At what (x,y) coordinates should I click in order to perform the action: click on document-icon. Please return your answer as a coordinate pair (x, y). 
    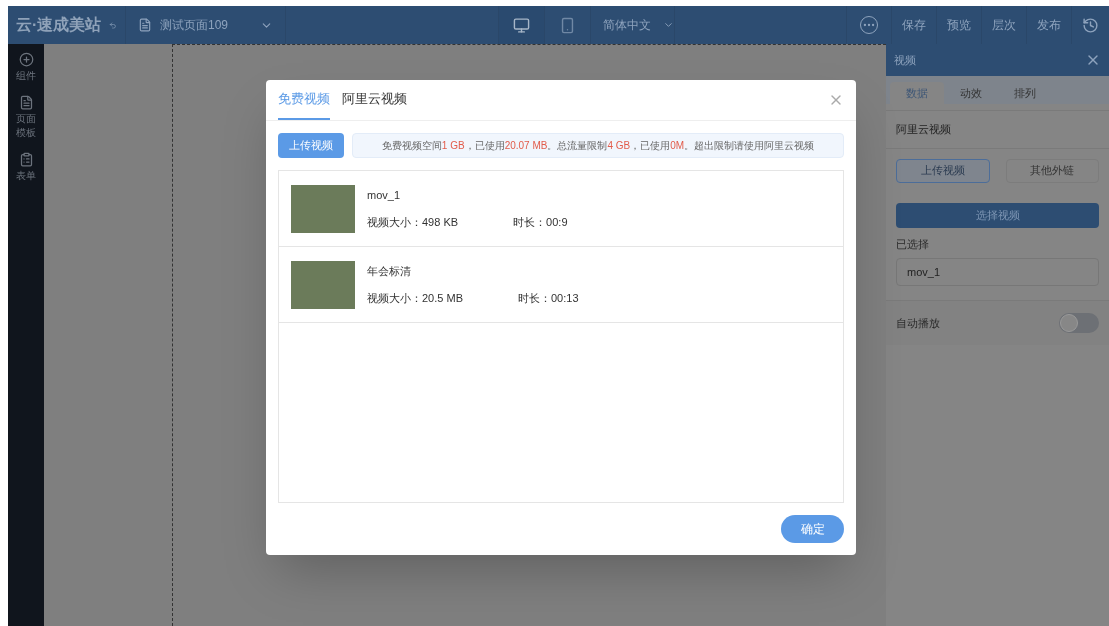
    Looking at the image, I should click on (26, 102).